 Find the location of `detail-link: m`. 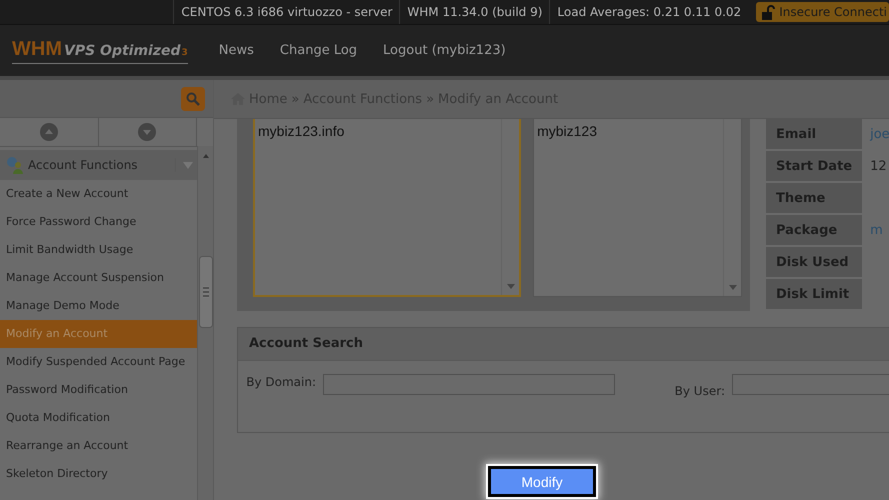

detail-link: m is located at coordinates (876, 230).